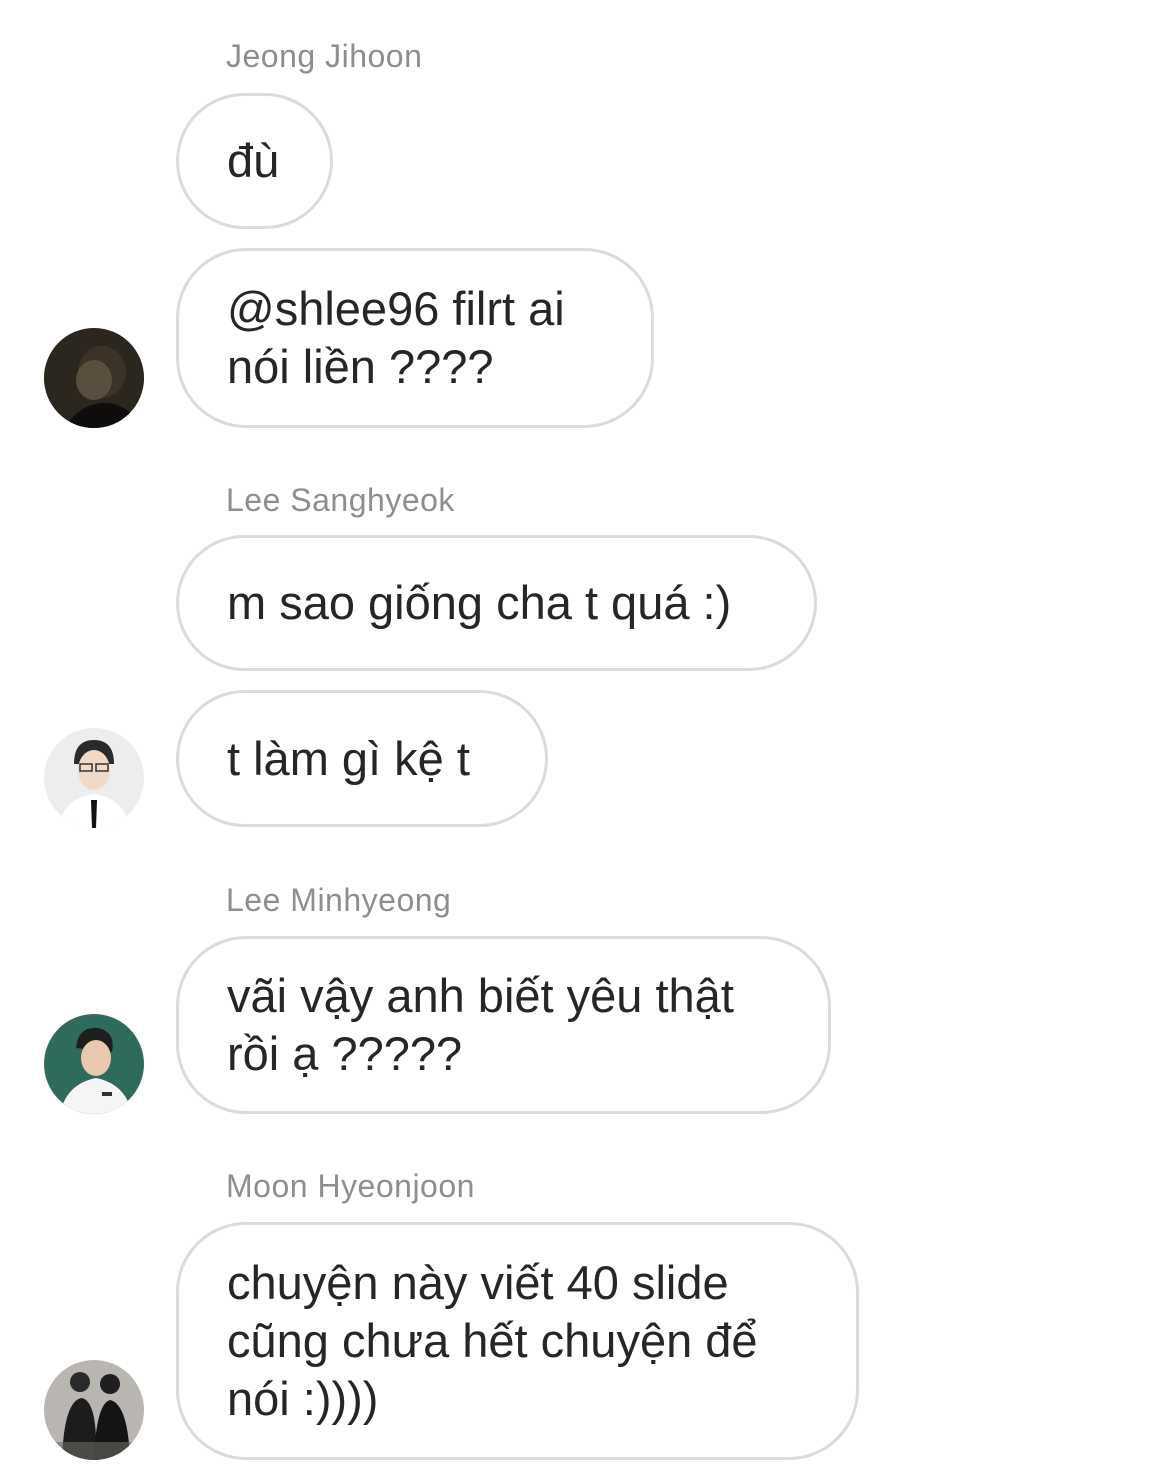 The width and height of the screenshot is (1169, 1484). Describe the element at coordinates (479, 602) in the screenshot. I see `message-text: m sao giống cha t quá :)` at that location.